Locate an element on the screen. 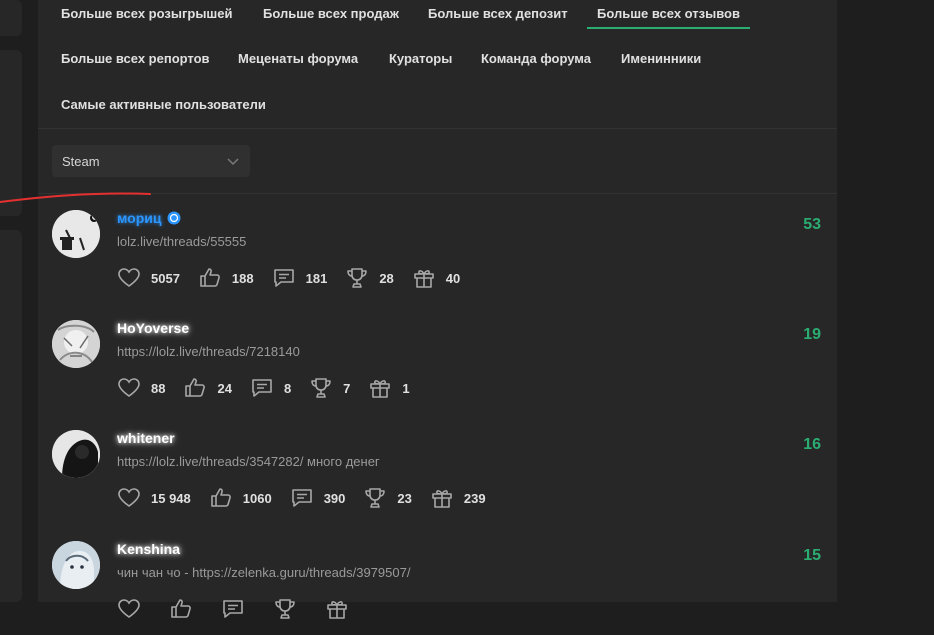 This screenshot has height=635, width=934. review-count: 15 is located at coordinates (812, 555).